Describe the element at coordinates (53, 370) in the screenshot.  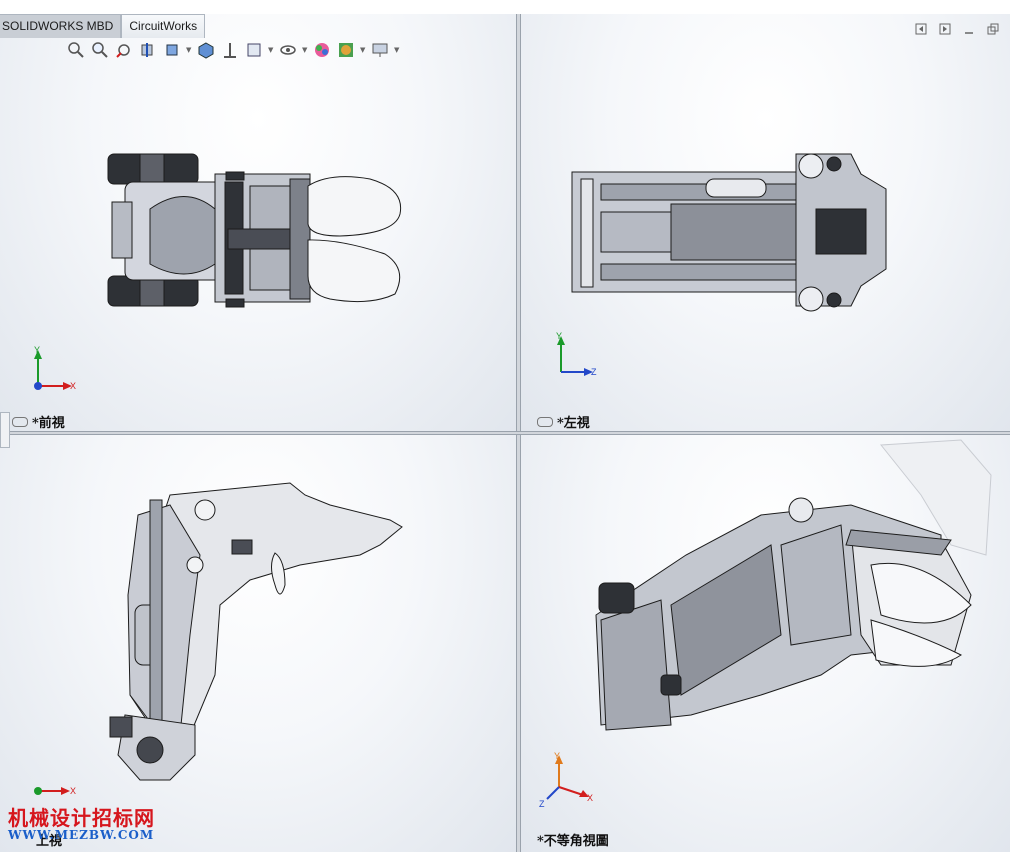
I see `front-triad-icon` at that location.